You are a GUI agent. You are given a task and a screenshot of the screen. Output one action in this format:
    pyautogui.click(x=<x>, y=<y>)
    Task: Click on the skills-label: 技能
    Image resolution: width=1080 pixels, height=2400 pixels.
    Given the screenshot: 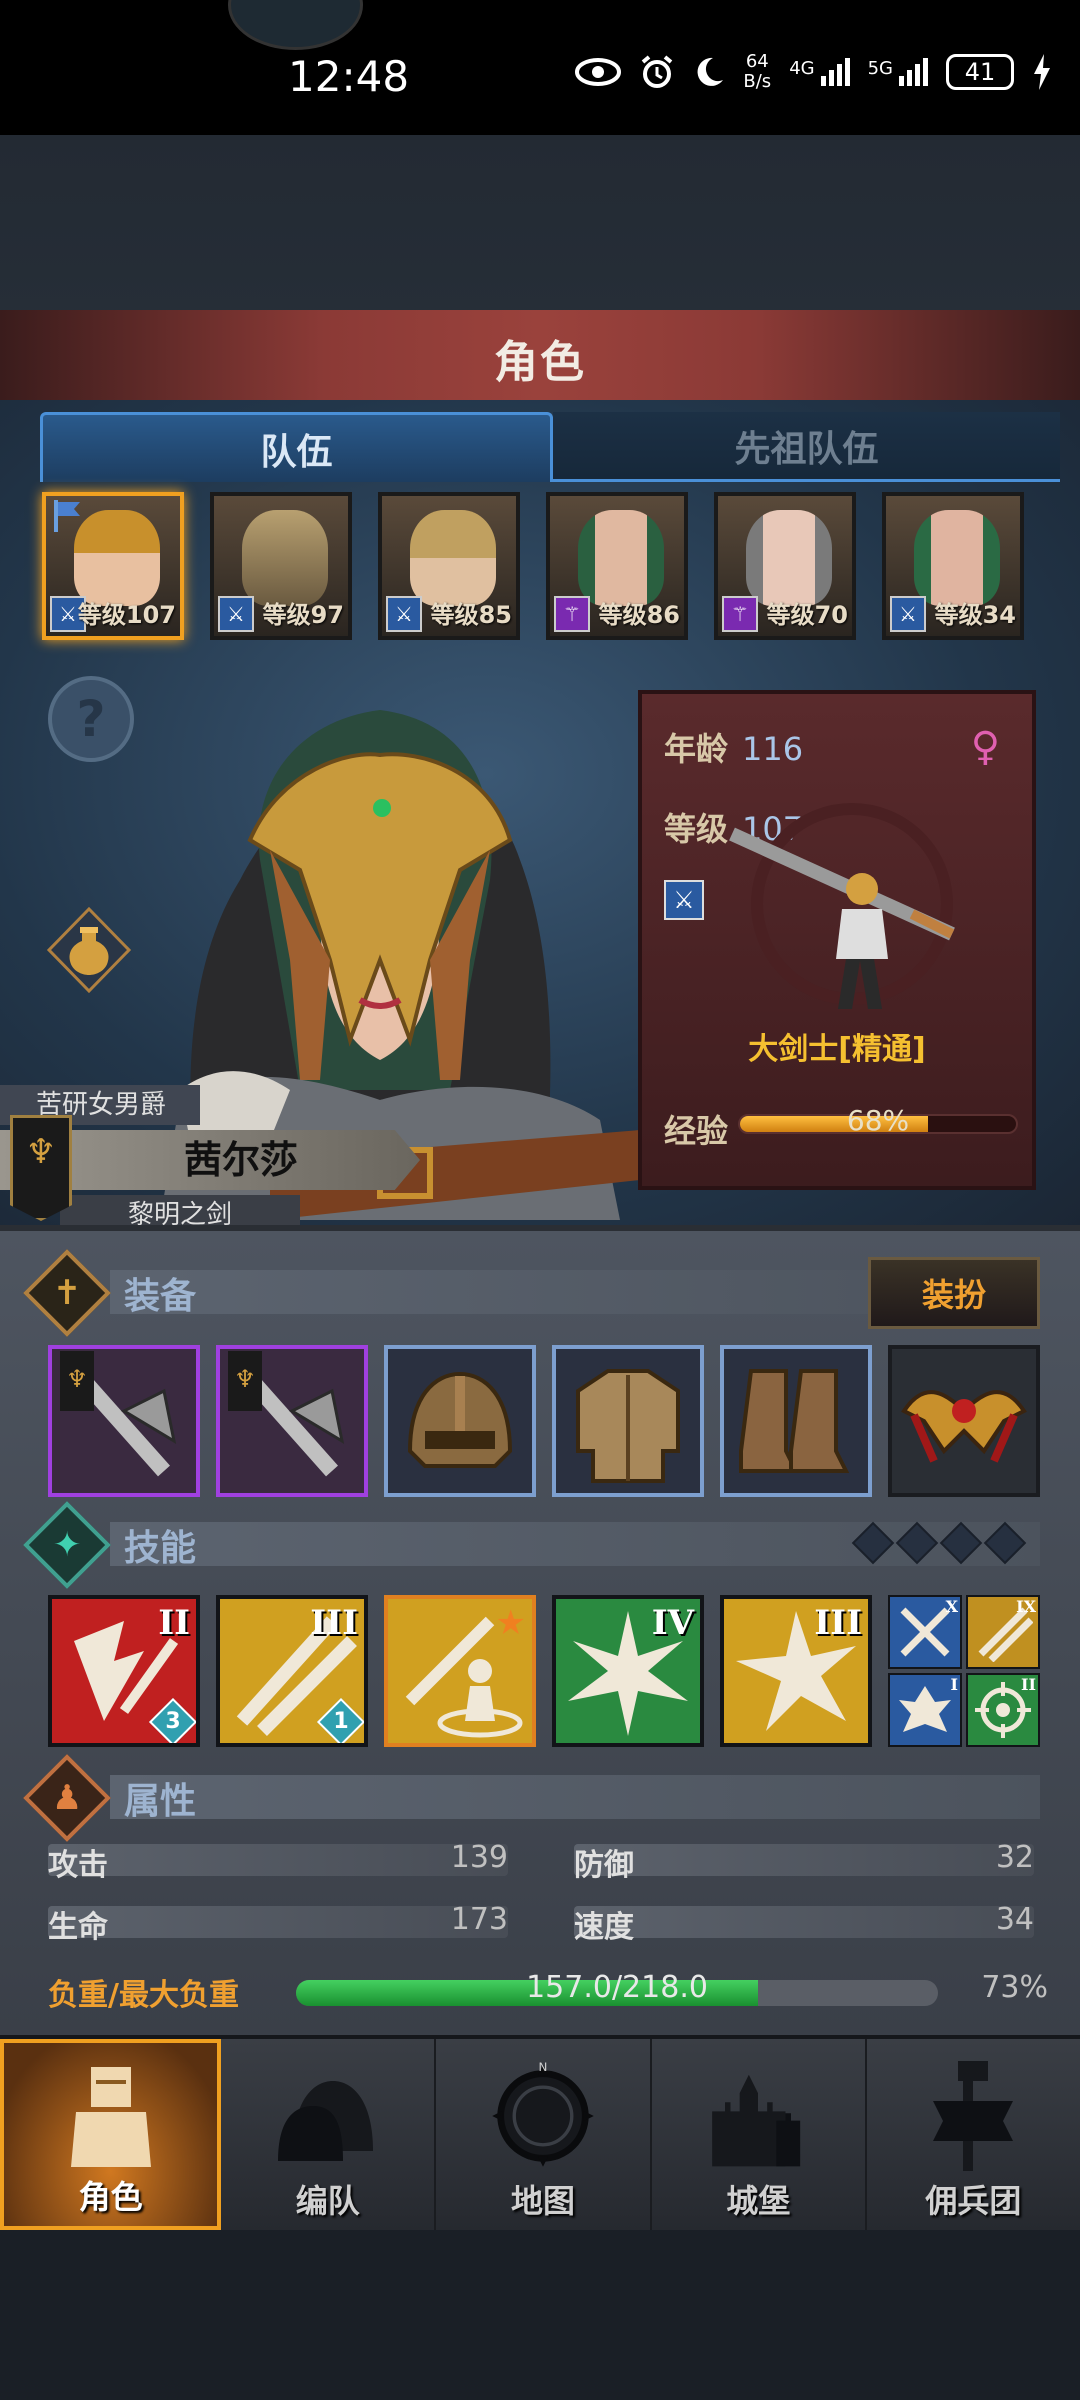 What is the action you would take?
    pyautogui.click(x=160, y=1548)
    